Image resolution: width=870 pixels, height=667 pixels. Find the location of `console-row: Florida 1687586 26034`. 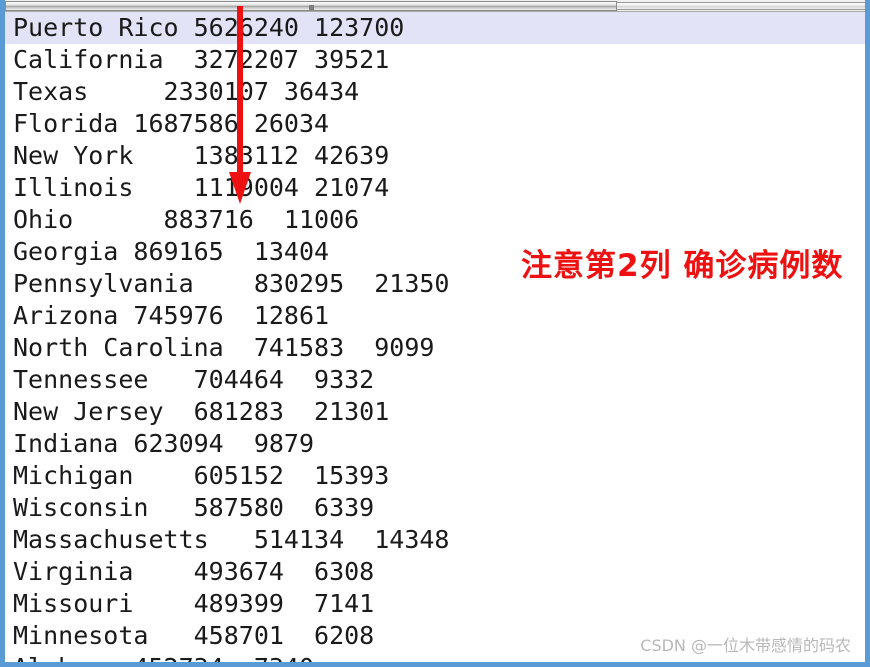

console-row: Florida 1687586 26034 is located at coordinates (435, 124).